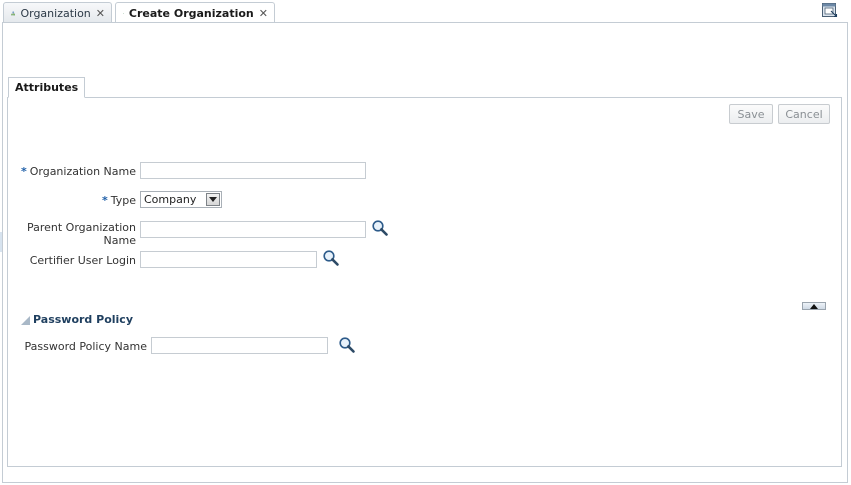 This screenshot has height=485, width=851. What do you see at coordinates (25, 320) in the screenshot?
I see `disclosure-triangle-icon` at bounding box center [25, 320].